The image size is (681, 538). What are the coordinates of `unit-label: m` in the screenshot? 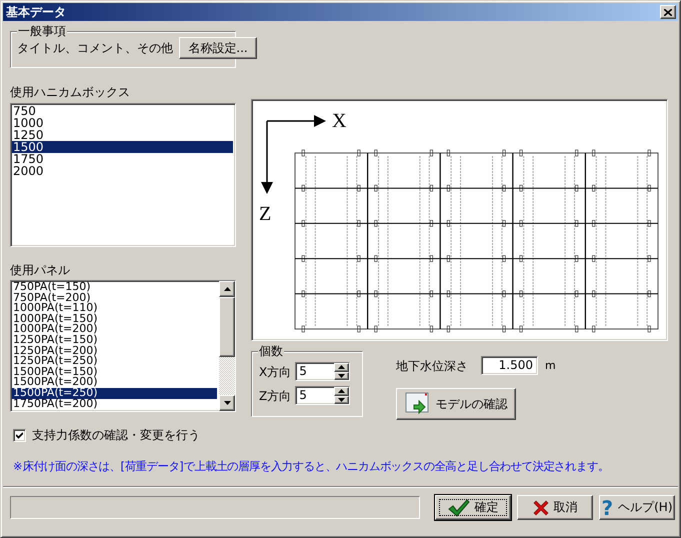 It's located at (550, 365).